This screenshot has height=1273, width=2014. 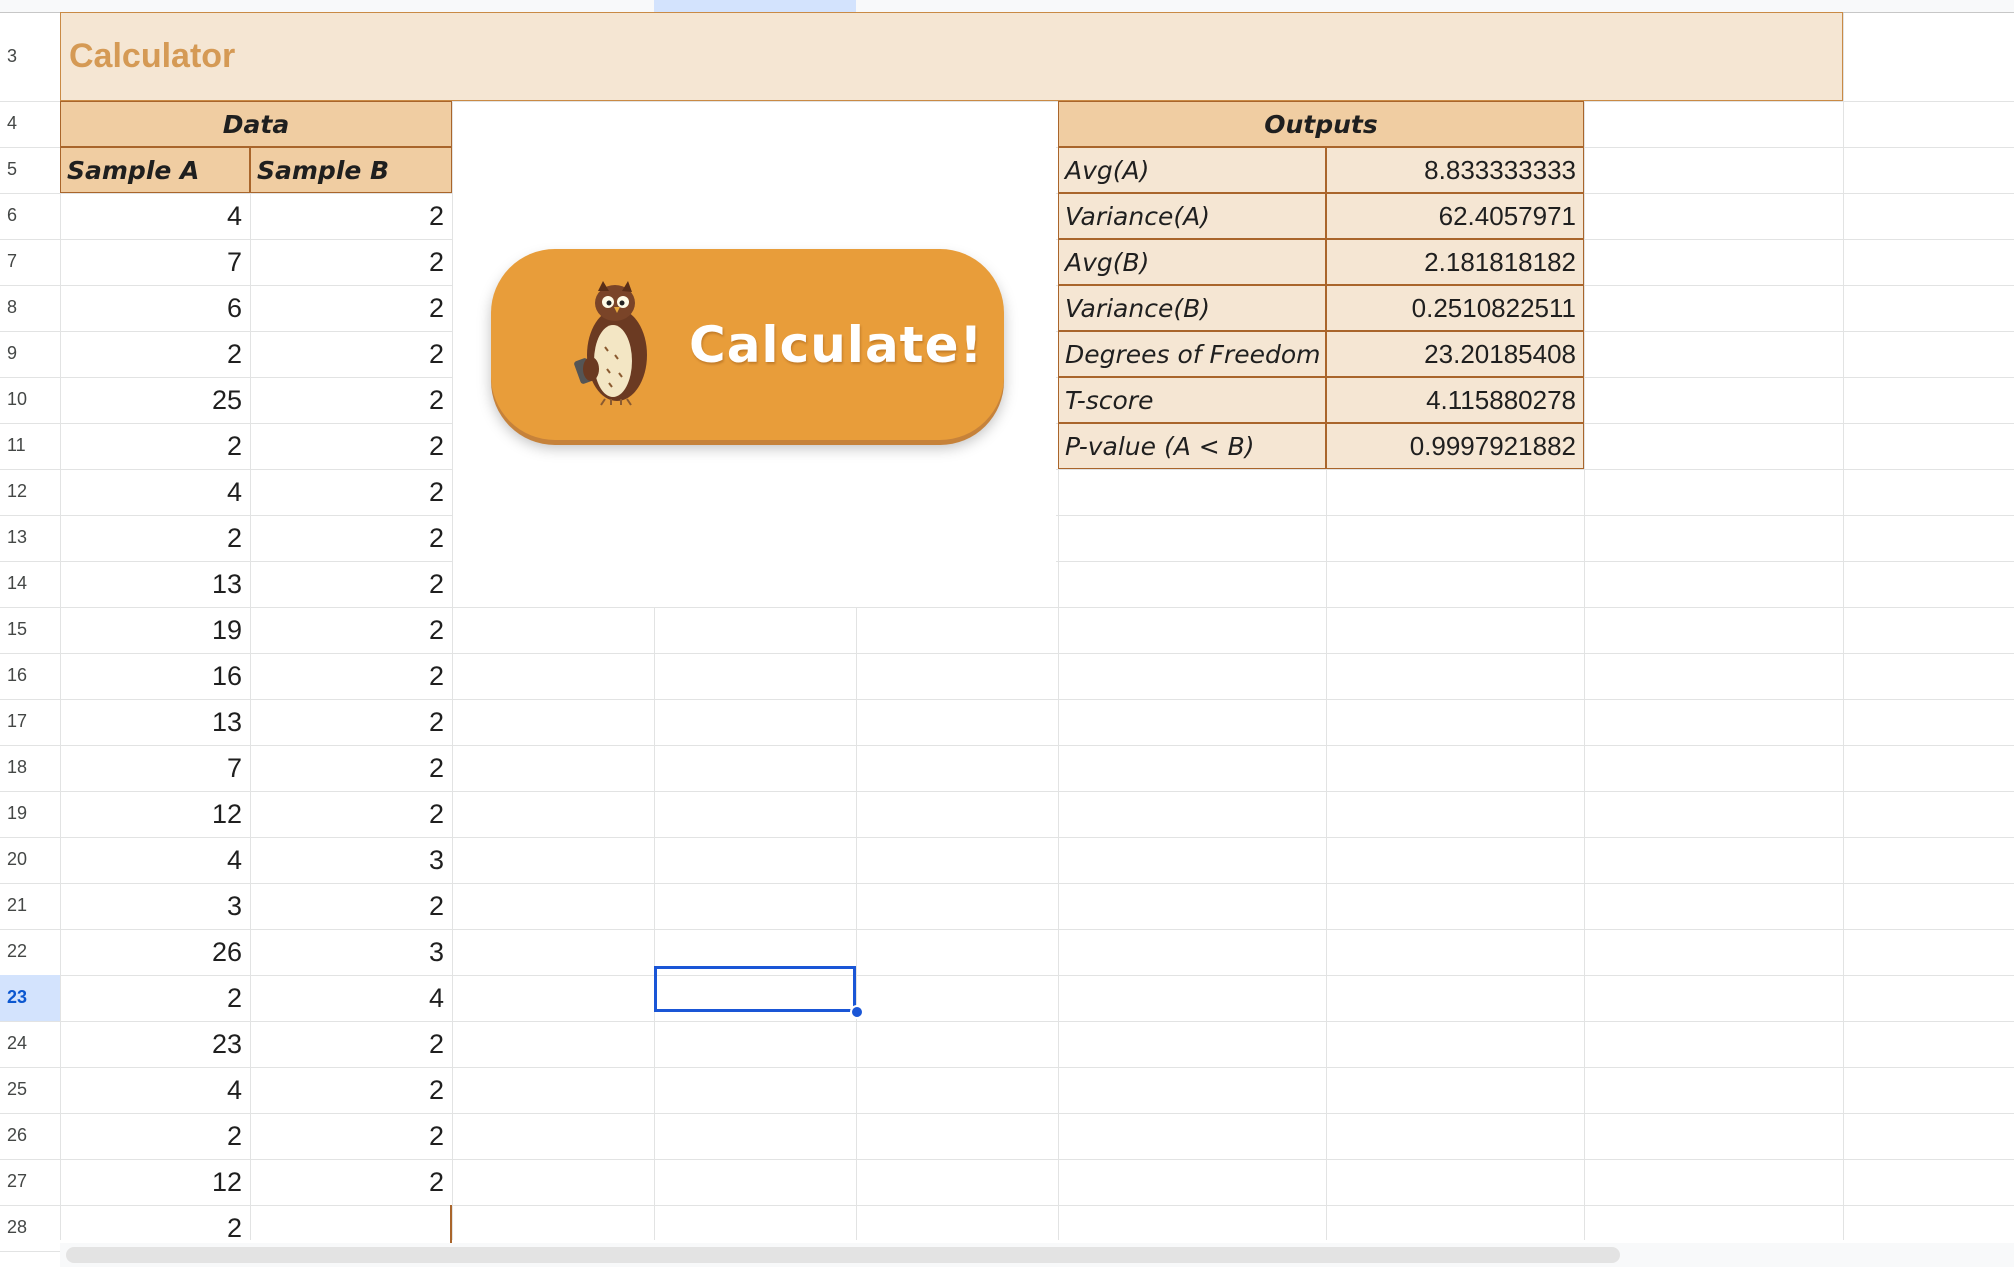 I want to click on output-label: Degrees of Freedom, so click(x=1192, y=354).